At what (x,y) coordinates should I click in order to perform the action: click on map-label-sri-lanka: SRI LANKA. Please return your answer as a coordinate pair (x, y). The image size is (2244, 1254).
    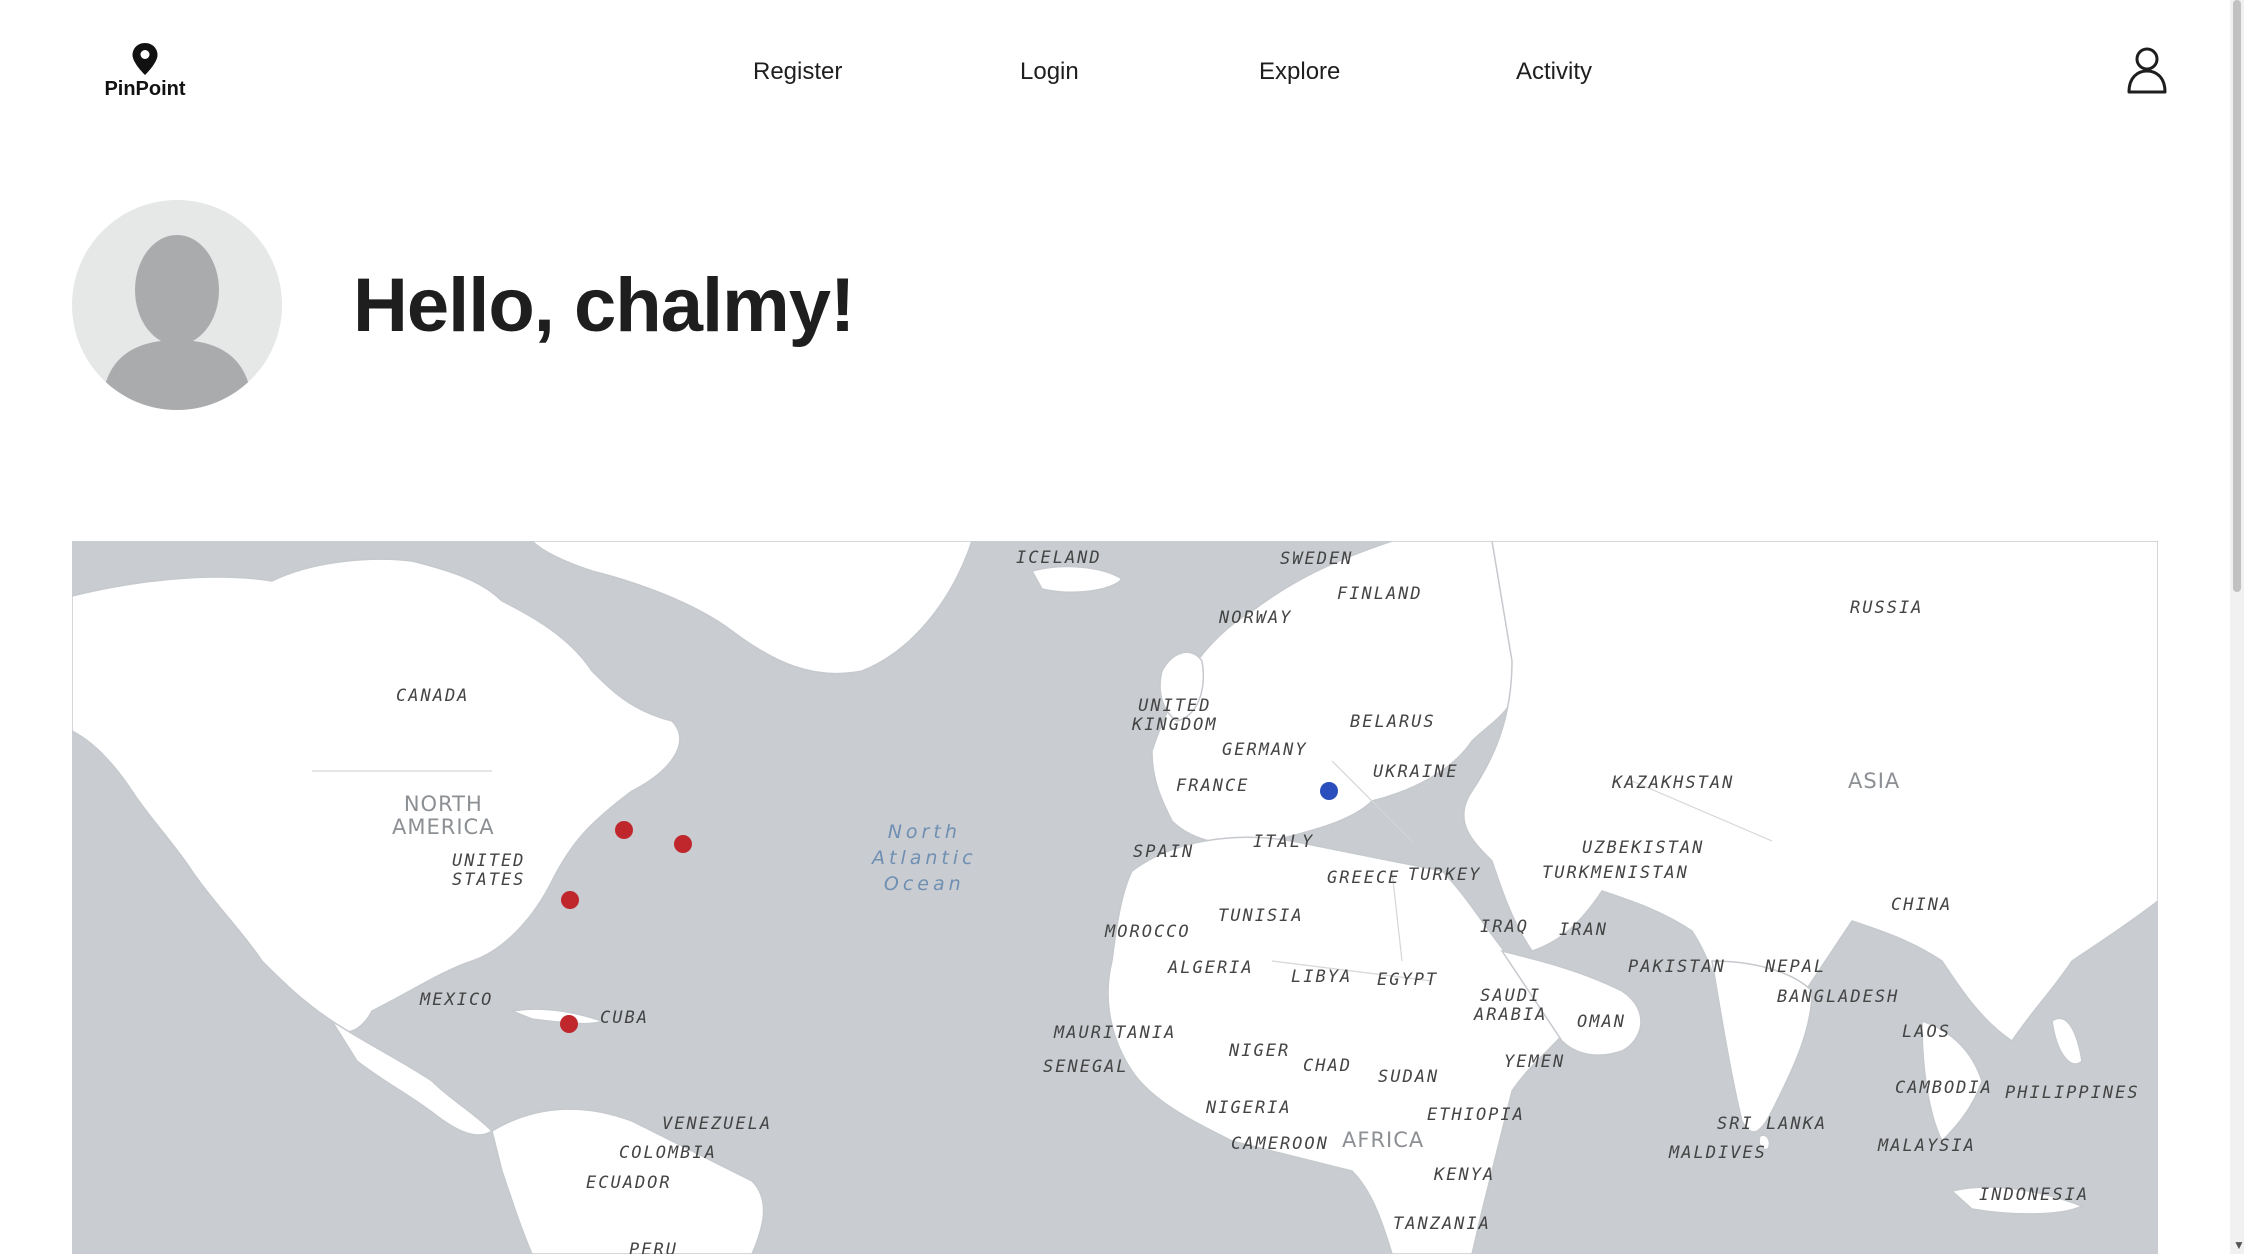
    Looking at the image, I should click on (1772, 1124).